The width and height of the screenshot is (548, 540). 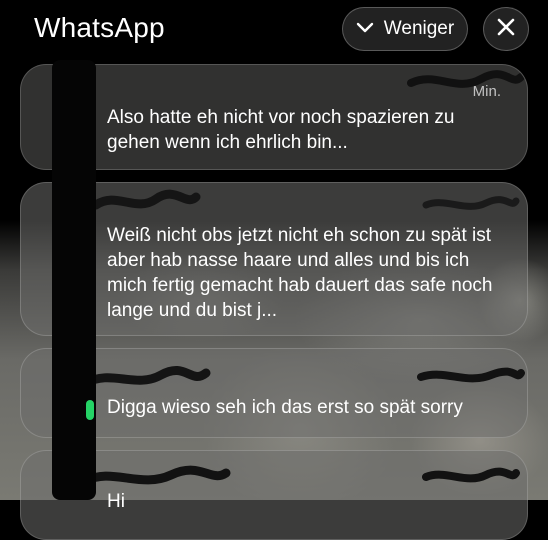 I want to click on show-less-label: Weniger, so click(x=419, y=28).